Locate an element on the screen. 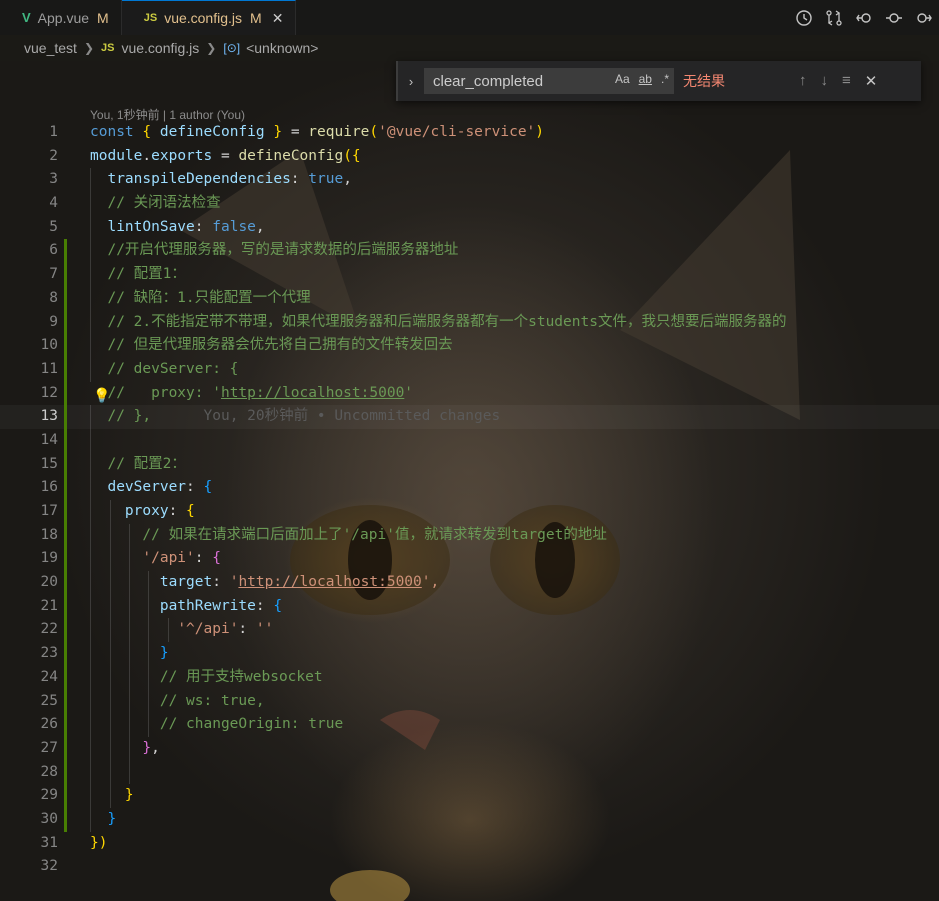 The height and width of the screenshot is (901, 939). comment: // 配置2： is located at coordinates (146, 463).